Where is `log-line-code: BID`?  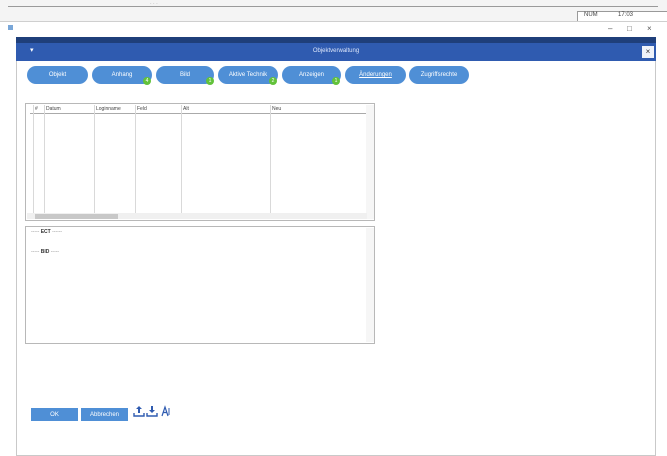
log-line-code: BID is located at coordinates (45, 252).